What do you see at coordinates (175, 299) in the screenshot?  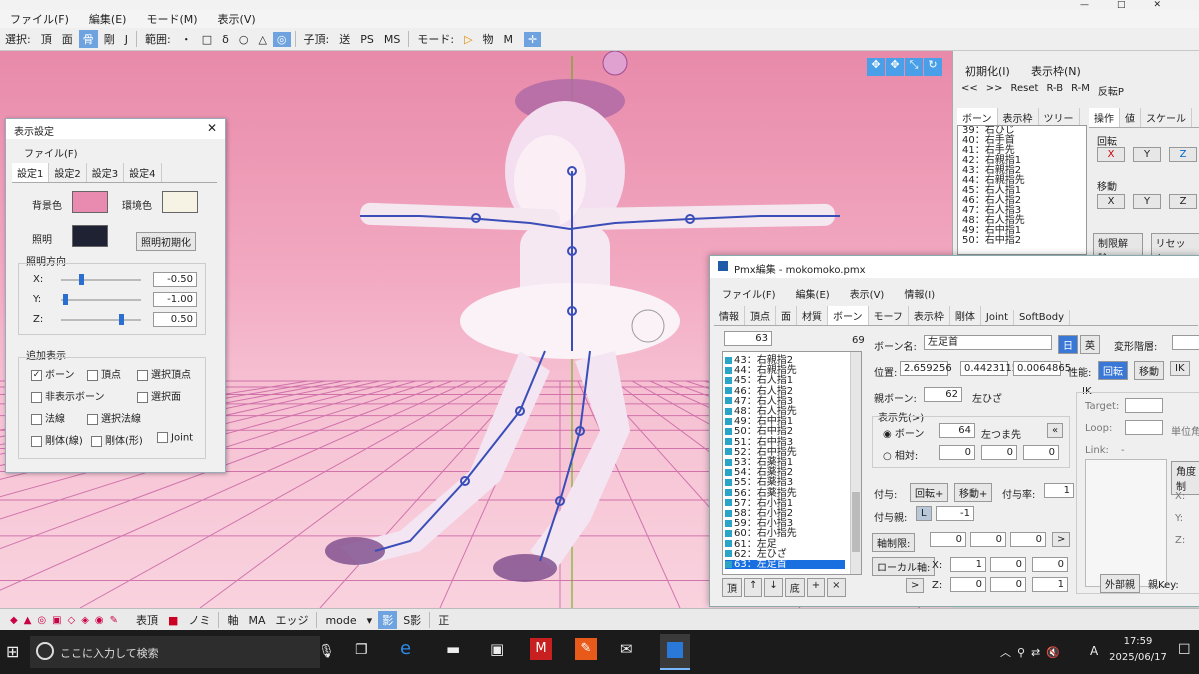 I see `y-value-field: -1.00` at bounding box center [175, 299].